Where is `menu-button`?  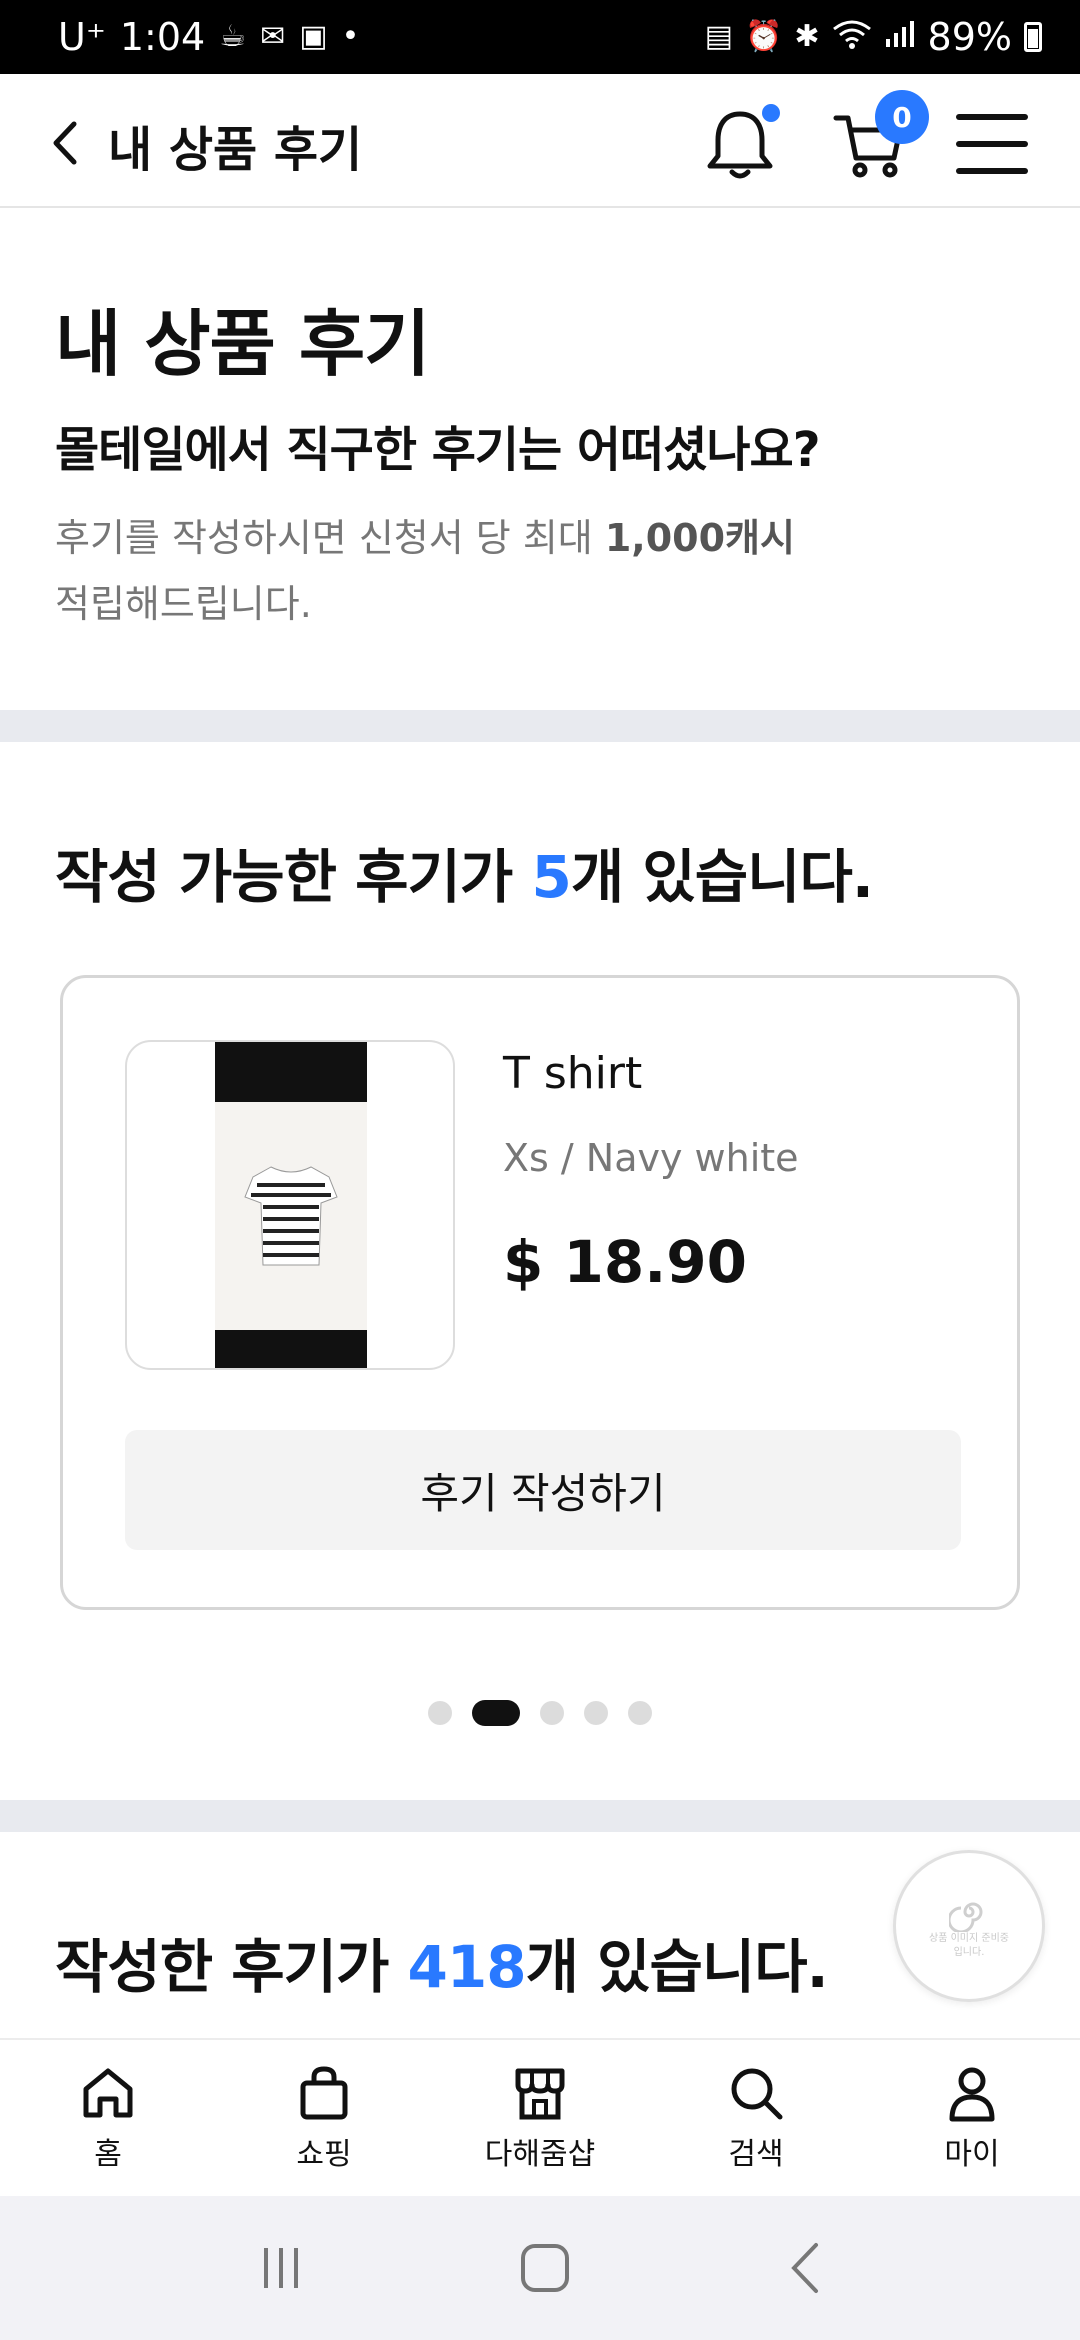
menu-button is located at coordinates (992, 144).